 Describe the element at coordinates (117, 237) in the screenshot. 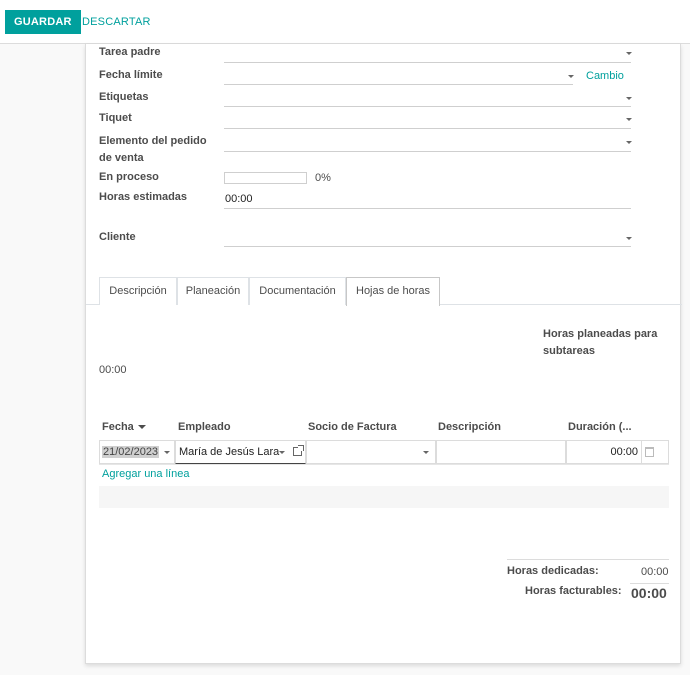

I see `customer-label: Cliente` at that location.